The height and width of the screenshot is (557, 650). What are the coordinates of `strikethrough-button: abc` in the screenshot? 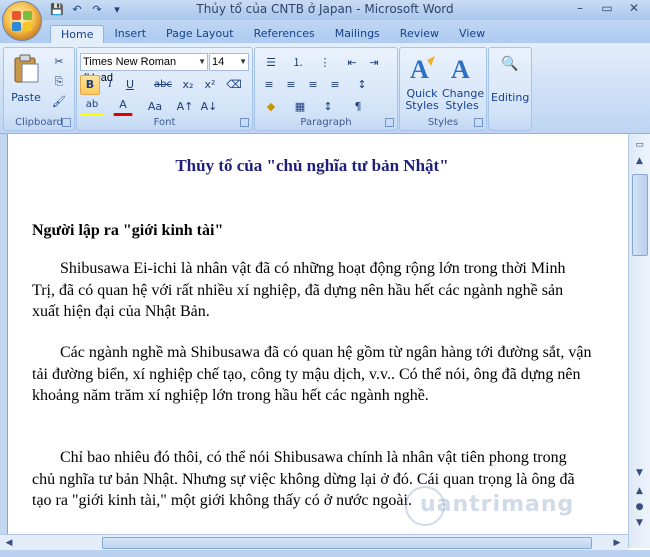 It's located at (163, 85).